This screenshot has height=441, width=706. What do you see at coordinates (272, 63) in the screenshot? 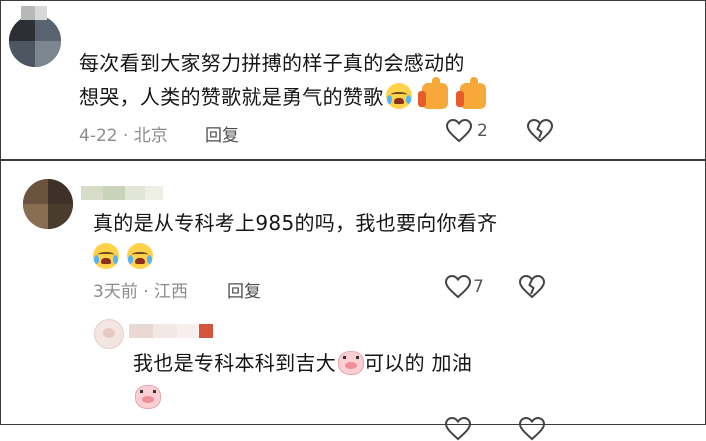
I see `comment-text-line-1: 每次看到大家努力拼搏的样子真的会感动的` at bounding box center [272, 63].